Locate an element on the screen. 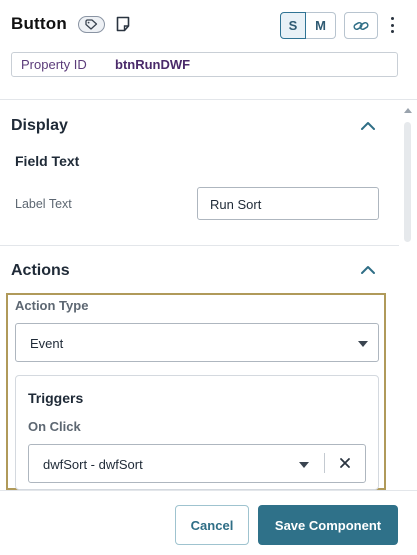  scrollbar-thumb is located at coordinates (407, 182).